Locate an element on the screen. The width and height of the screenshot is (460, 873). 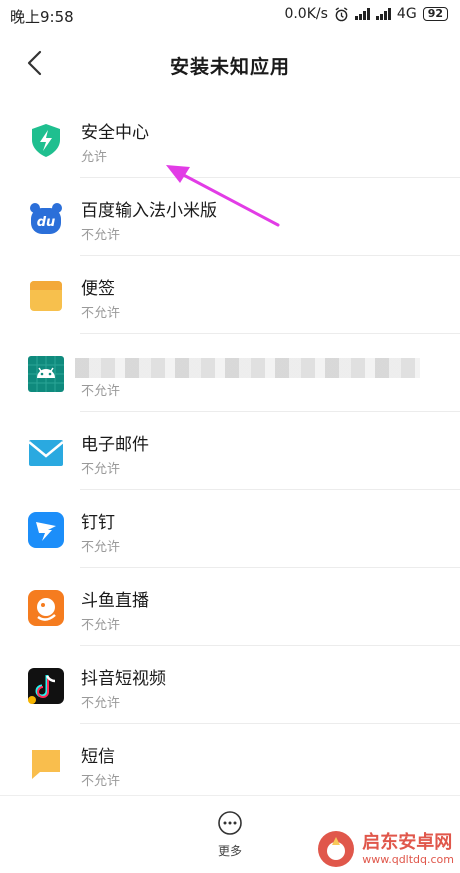
network-speed: 0.0K/s is located at coordinates (306, 14).